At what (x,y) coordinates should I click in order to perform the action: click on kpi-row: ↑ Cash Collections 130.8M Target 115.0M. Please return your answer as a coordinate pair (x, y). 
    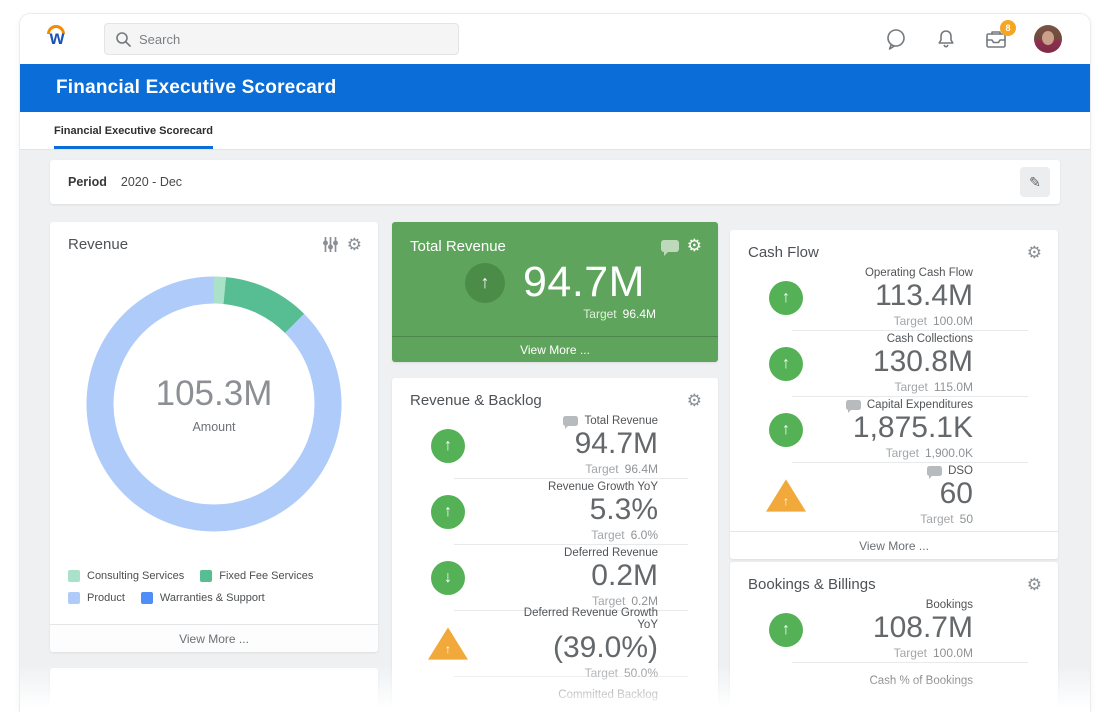
    Looking at the image, I should click on (894, 363).